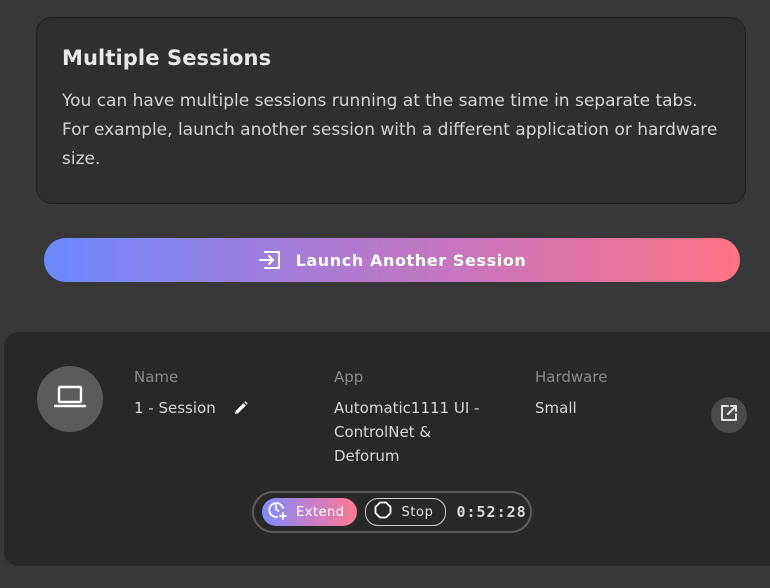 The width and height of the screenshot is (770, 588). What do you see at coordinates (241, 408) in the screenshot?
I see `pencil-icon` at bounding box center [241, 408].